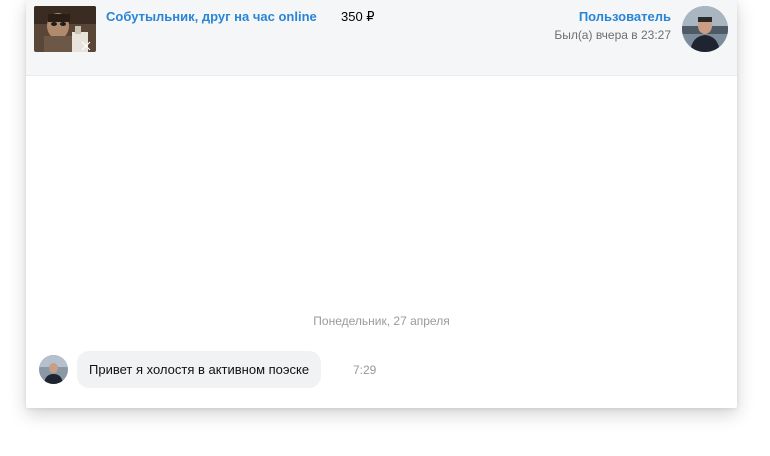 The width and height of the screenshot is (770, 456). What do you see at coordinates (379, 370) in the screenshot?
I see `message-row: Привет я холостя в активном поэске 7:29` at bounding box center [379, 370].